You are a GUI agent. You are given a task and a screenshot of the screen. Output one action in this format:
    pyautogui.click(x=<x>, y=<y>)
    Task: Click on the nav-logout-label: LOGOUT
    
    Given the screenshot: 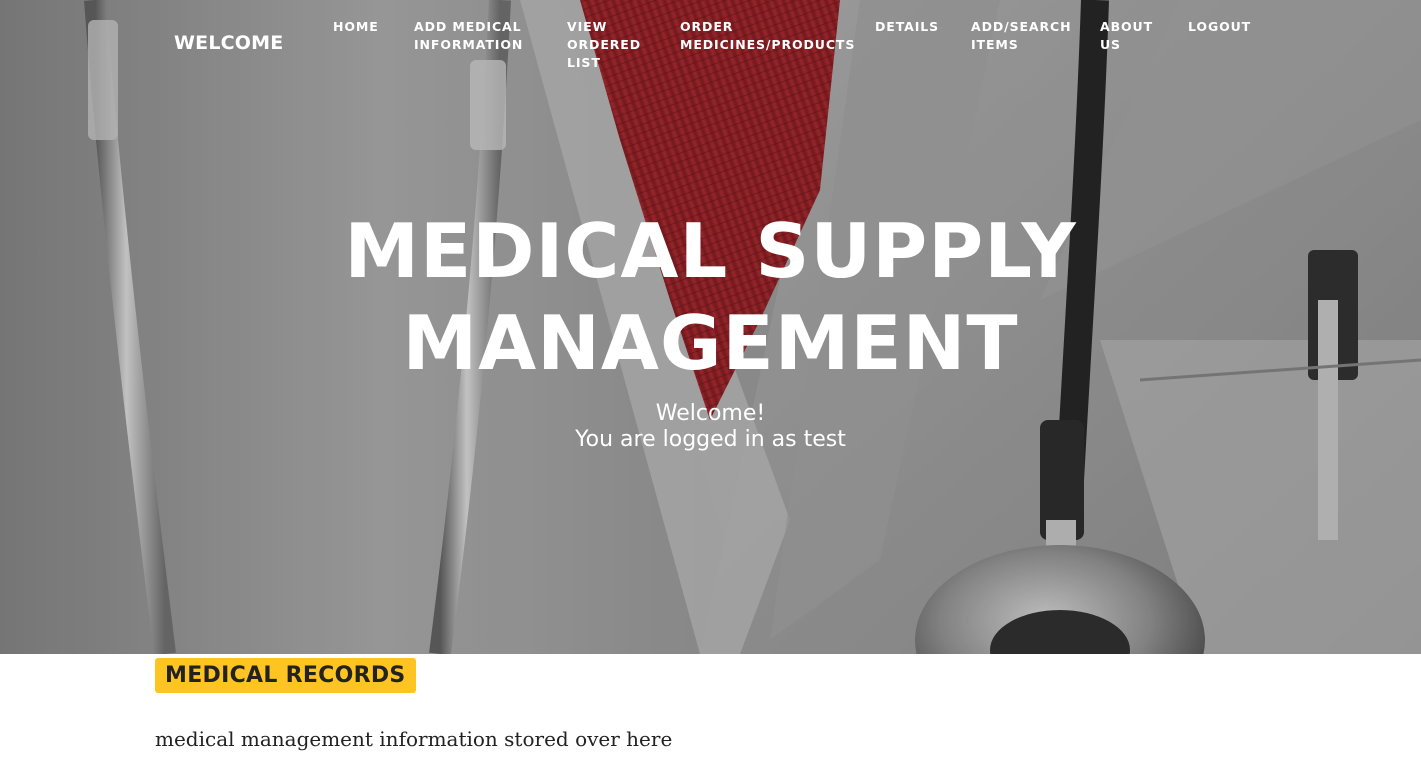 What is the action you would take?
    pyautogui.click(x=1220, y=26)
    